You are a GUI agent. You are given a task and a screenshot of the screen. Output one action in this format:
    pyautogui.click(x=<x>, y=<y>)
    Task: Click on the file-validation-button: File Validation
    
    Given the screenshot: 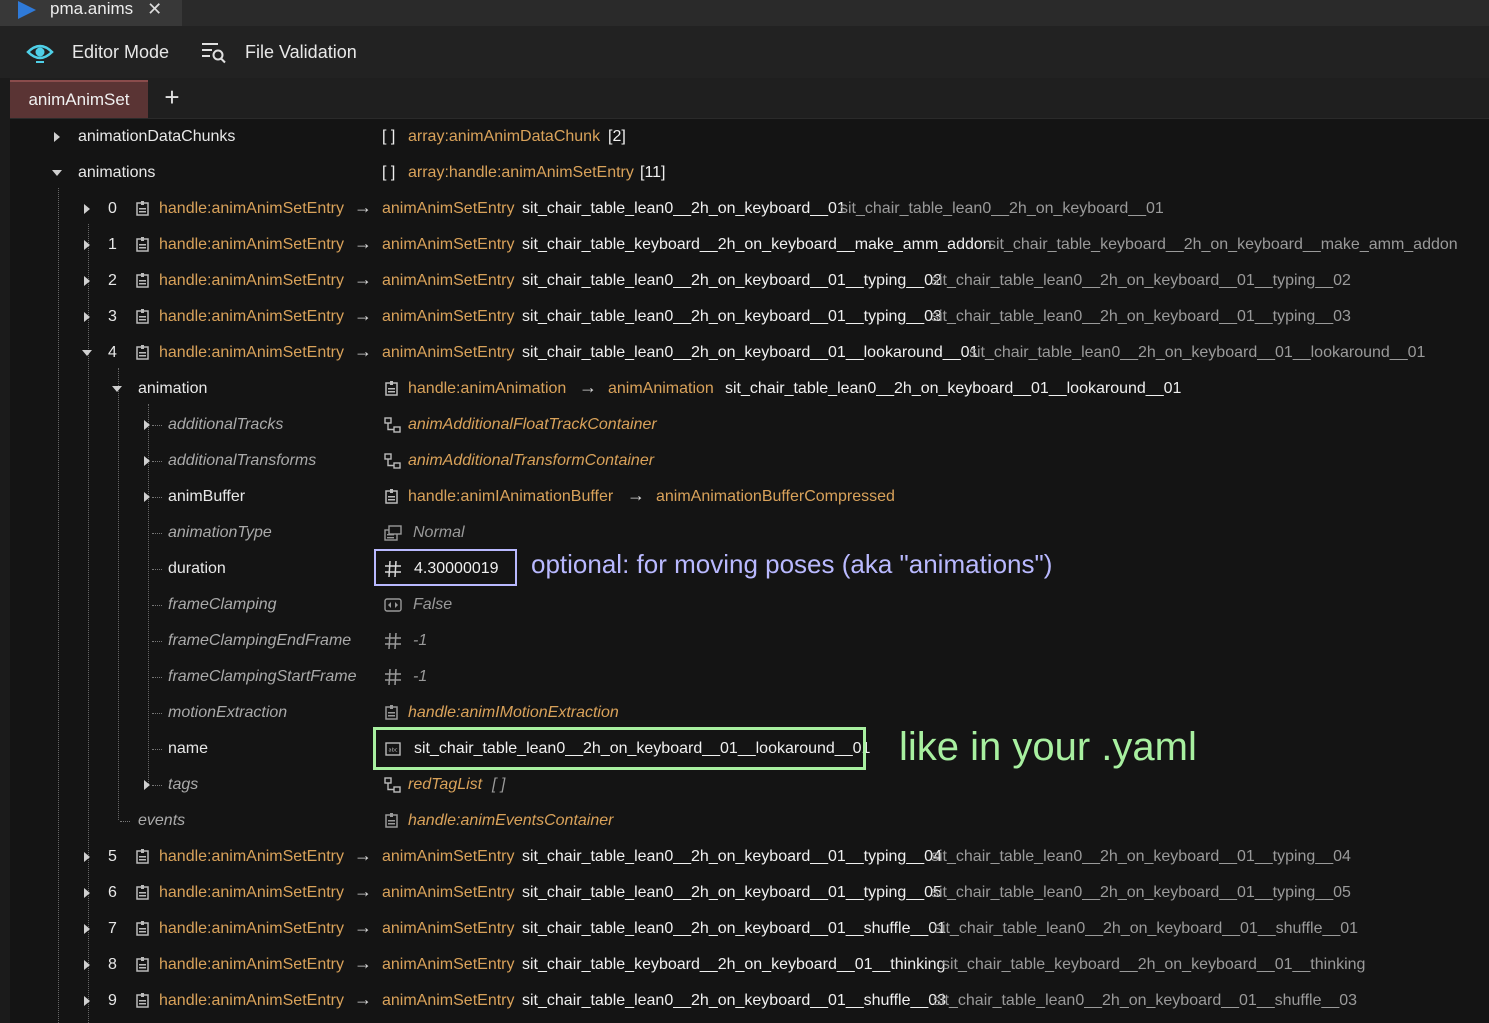 What is the action you would take?
    pyautogui.click(x=279, y=52)
    